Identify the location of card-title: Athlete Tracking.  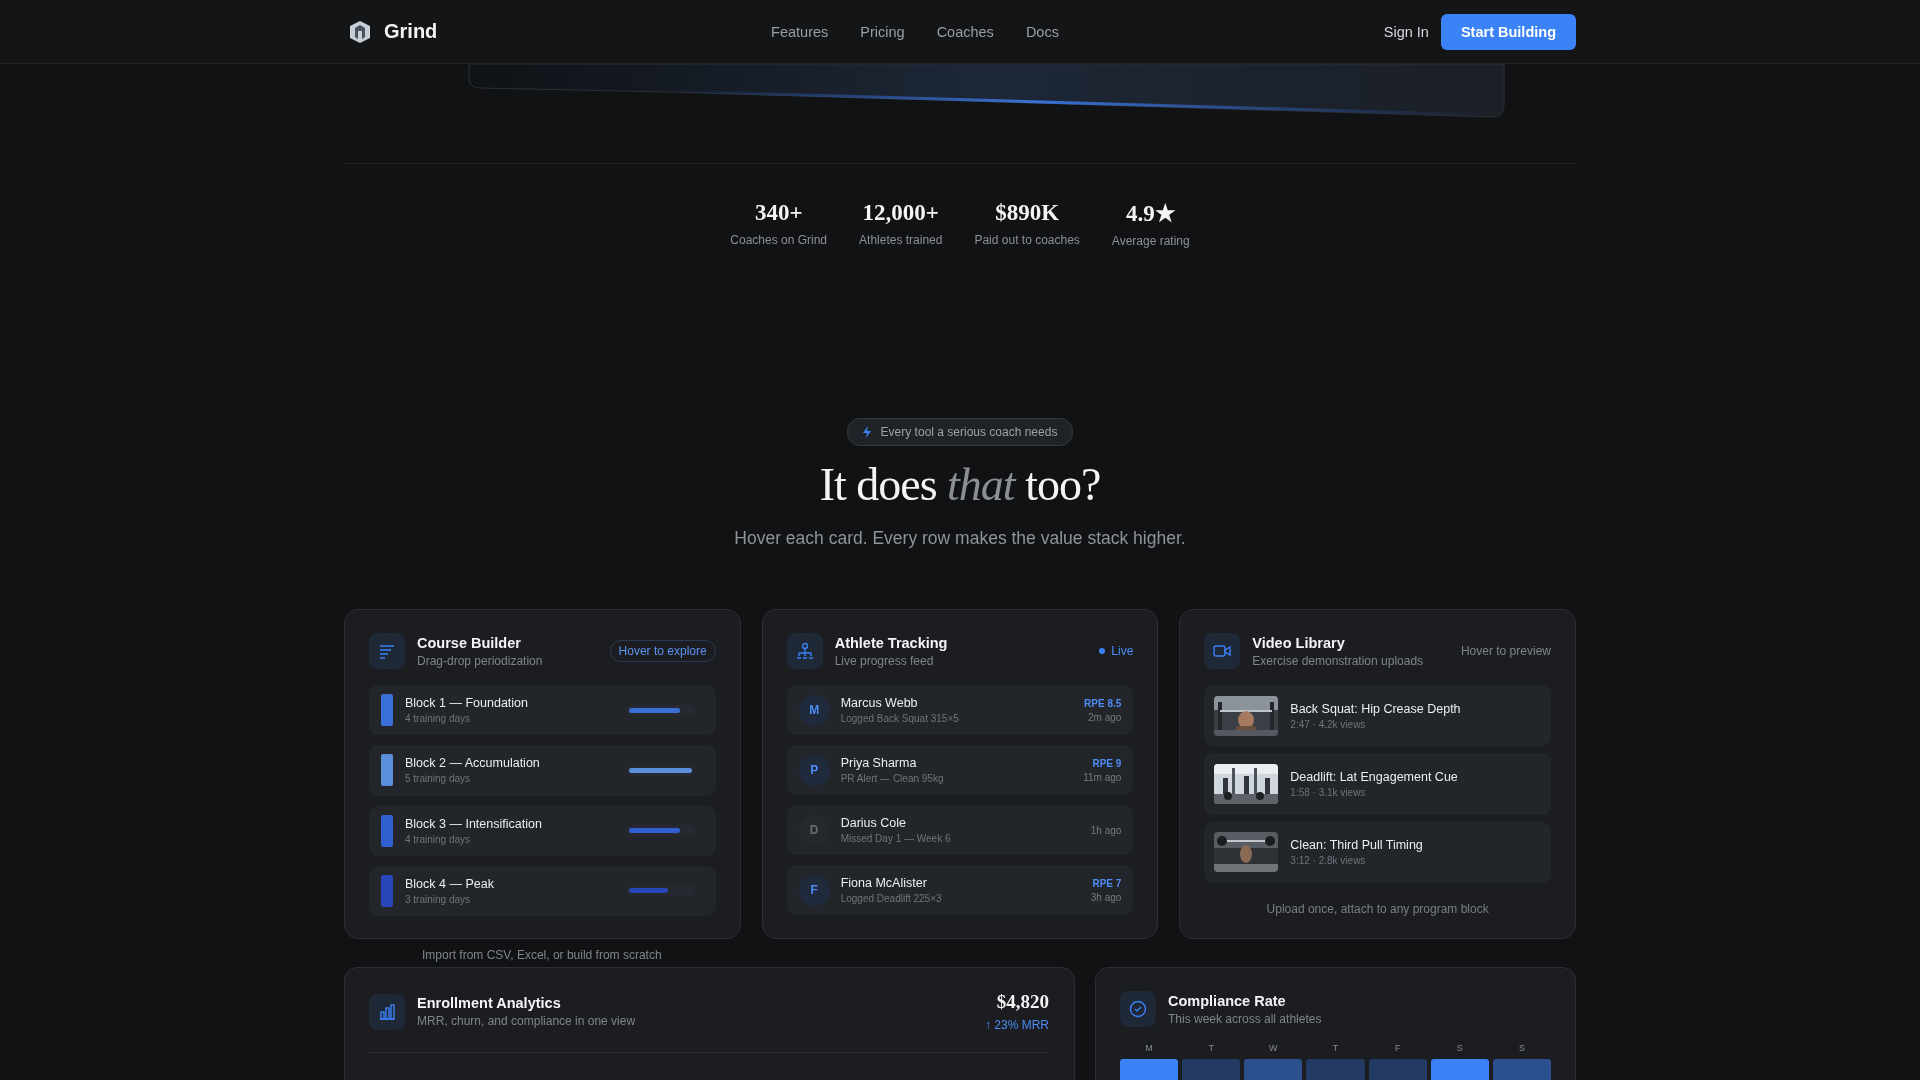
(891, 642).